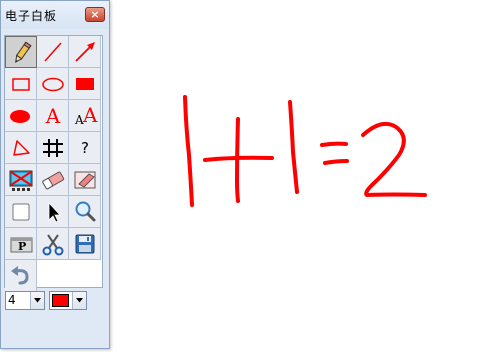 The width and height of the screenshot is (500, 352). I want to click on line-width-dropdown-arrow, so click(37, 300).